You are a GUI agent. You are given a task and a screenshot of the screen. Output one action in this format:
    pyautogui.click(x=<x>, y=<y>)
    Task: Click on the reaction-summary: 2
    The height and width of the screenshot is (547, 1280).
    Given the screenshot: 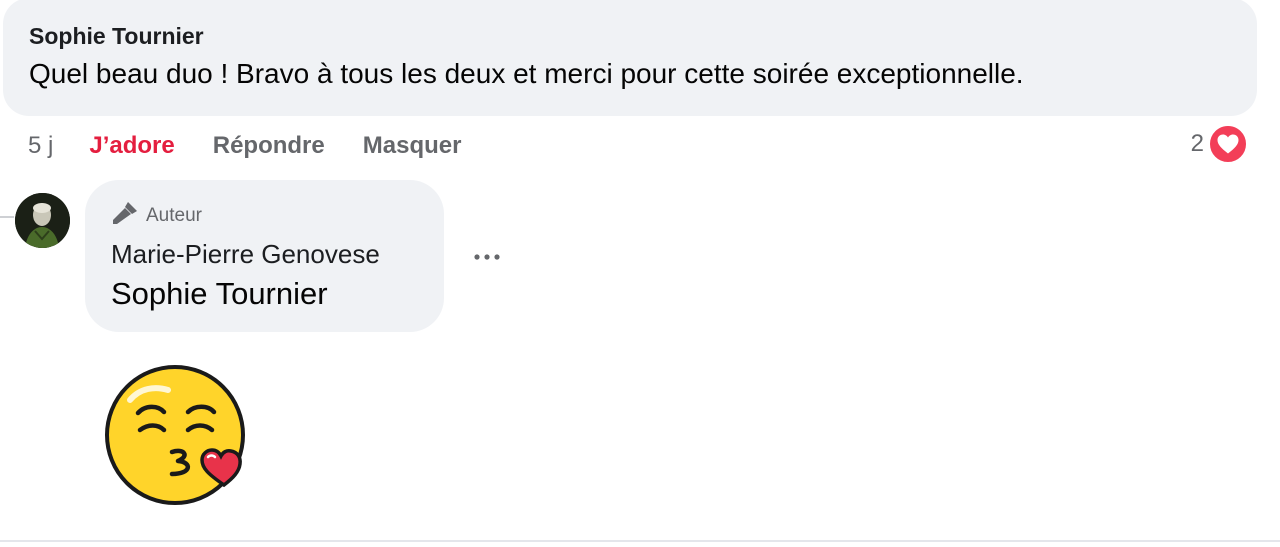 What is the action you would take?
    pyautogui.click(x=1219, y=144)
    